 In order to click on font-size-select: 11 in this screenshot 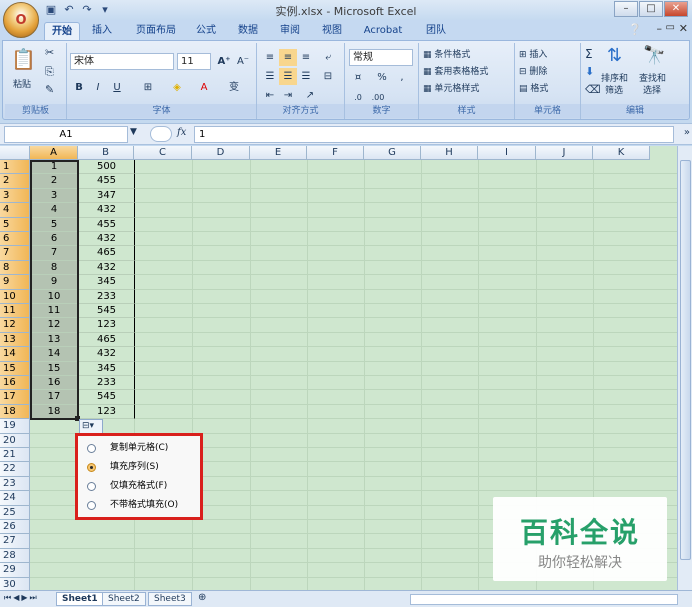, I will do `click(194, 61)`.